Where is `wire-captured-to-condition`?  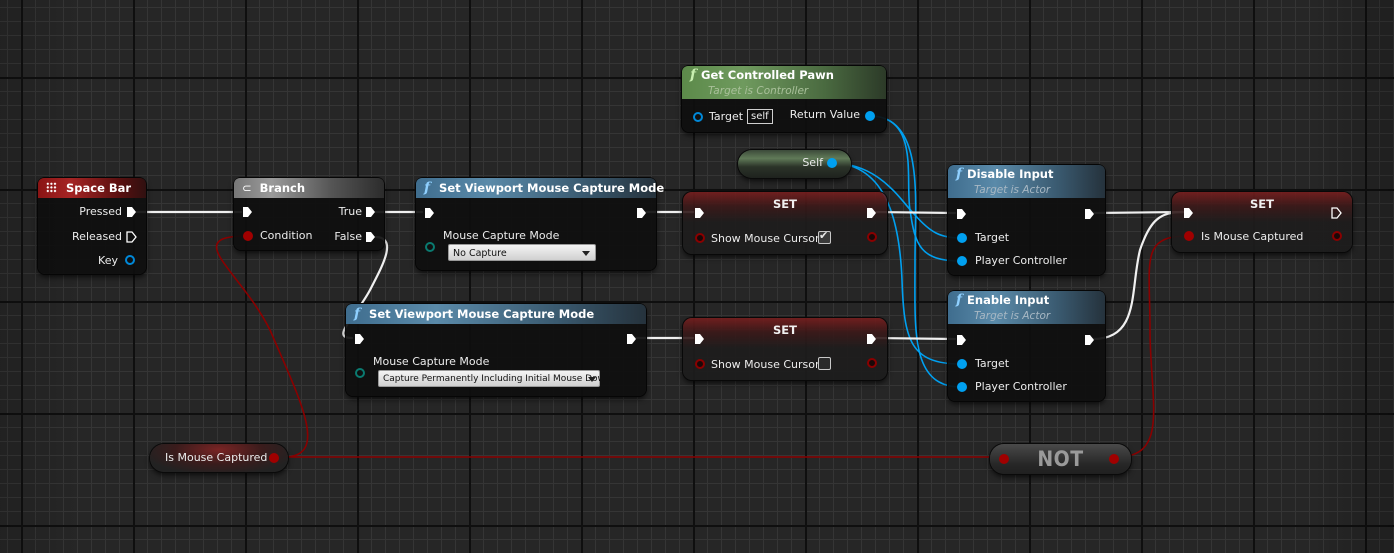
wire-captured-to-condition is located at coordinates (262, 346).